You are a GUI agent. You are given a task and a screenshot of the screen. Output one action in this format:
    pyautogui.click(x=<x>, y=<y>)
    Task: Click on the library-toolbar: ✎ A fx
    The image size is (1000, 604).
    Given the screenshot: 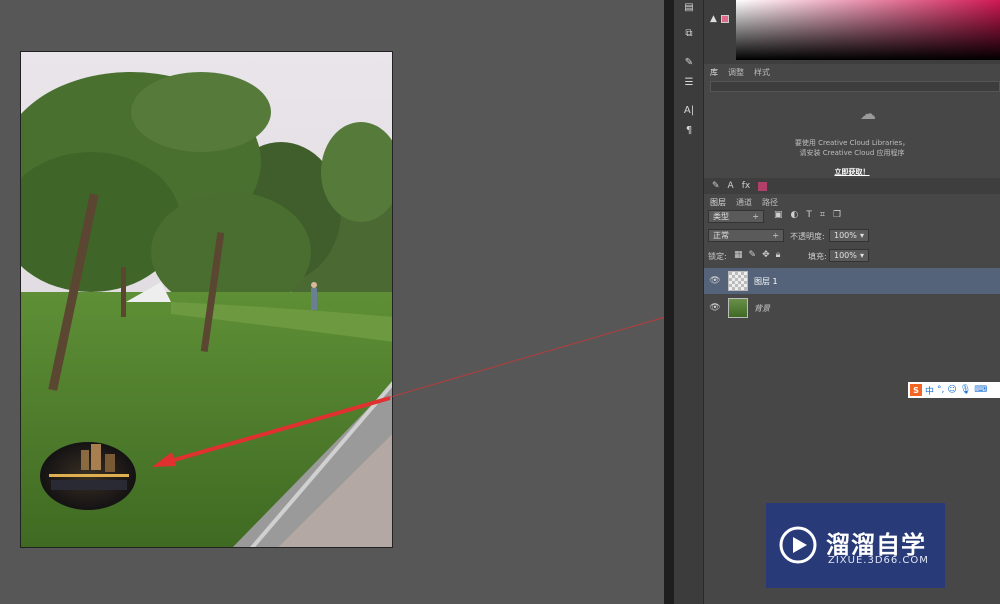 What is the action you would take?
    pyautogui.click(x=852, y=186)
    